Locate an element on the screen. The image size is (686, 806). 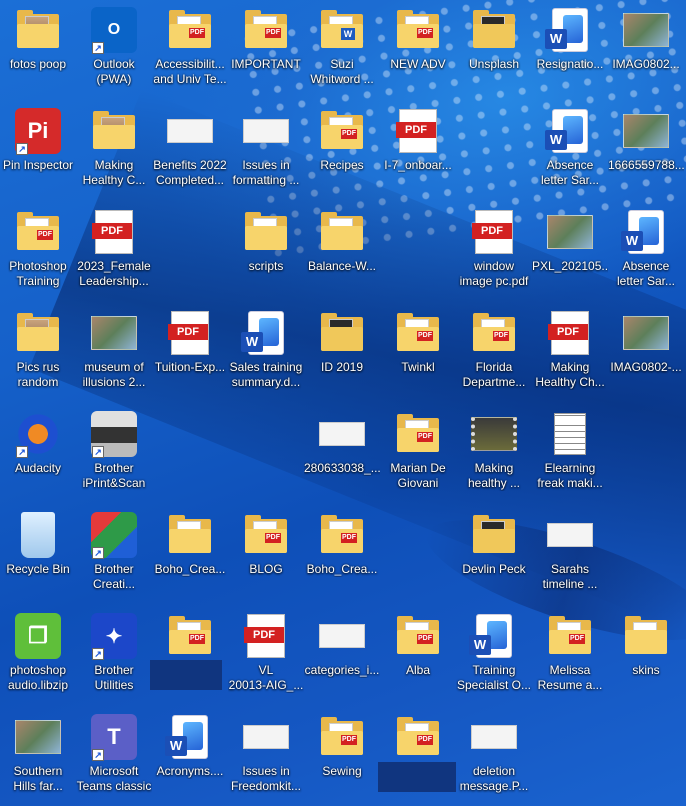
desktop-icon-recycle-bin: Recycle Bin is located at coordinates (38, 555).